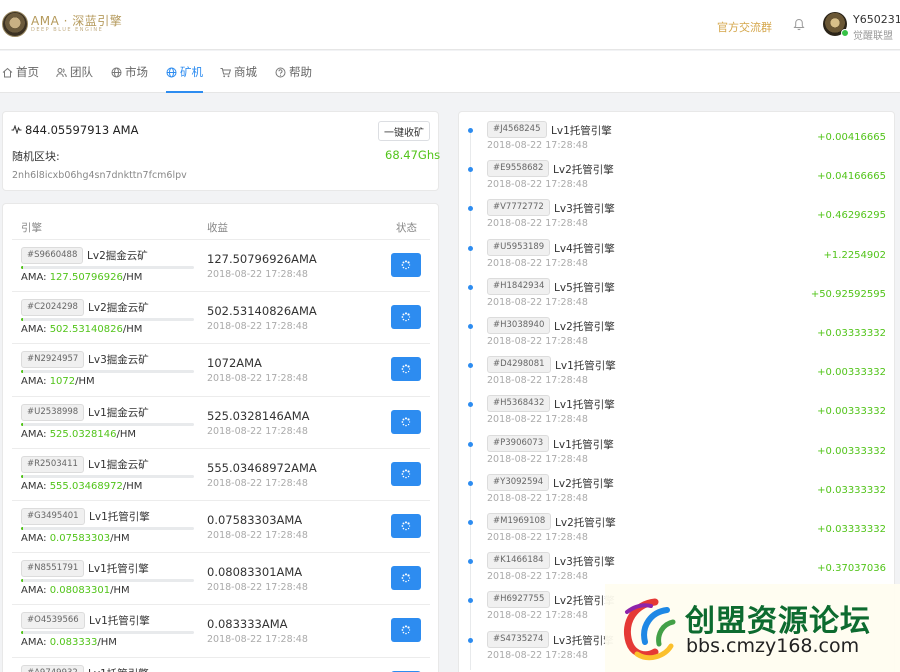 The width and height of the screenshot is (900, 672). What do you see at coordinates (262, 259) in the screenshot?
I see `machine-earnings: 127.50796926AMA` at bounding box center [262, 259].